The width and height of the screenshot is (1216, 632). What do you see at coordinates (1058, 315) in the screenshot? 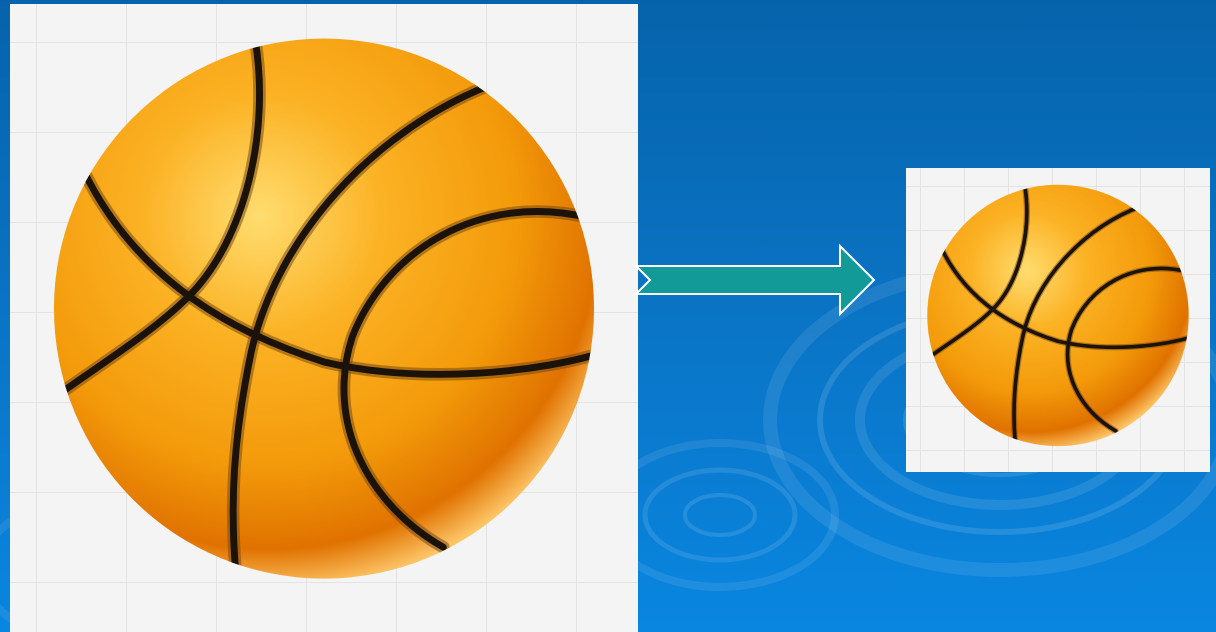
I see `basketball-icon` at bounding box center [1058, 315].